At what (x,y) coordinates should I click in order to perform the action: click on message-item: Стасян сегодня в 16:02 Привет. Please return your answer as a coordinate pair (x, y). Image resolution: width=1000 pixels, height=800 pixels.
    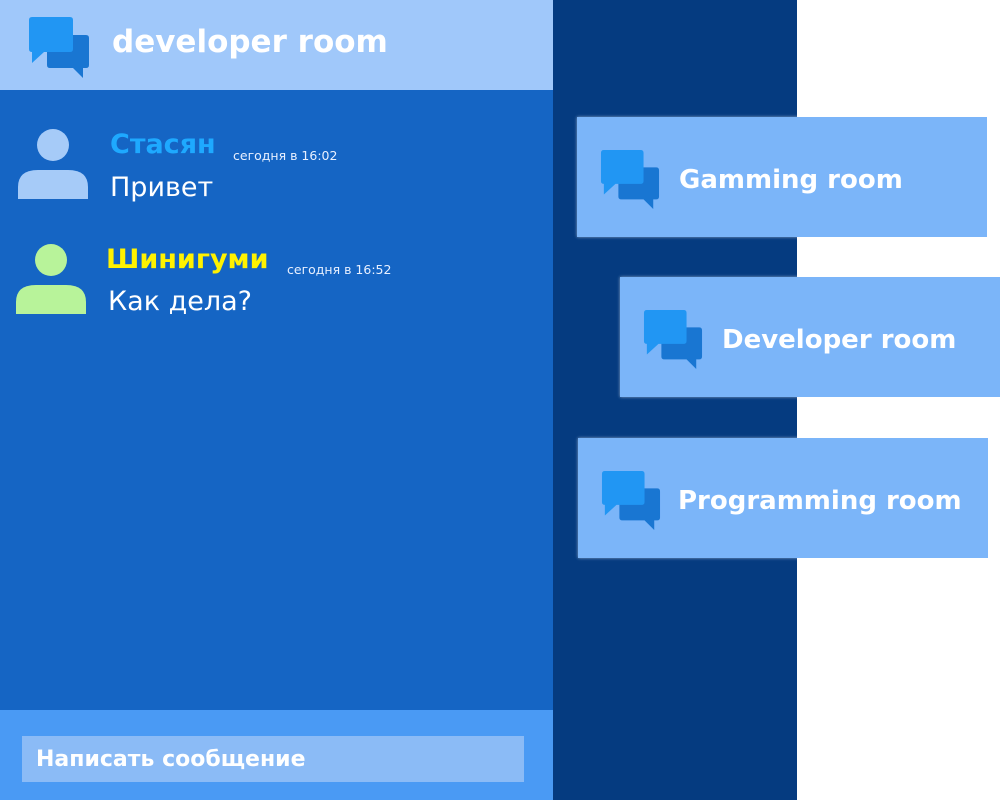
    Looking at the image, I should click on (276, 170).